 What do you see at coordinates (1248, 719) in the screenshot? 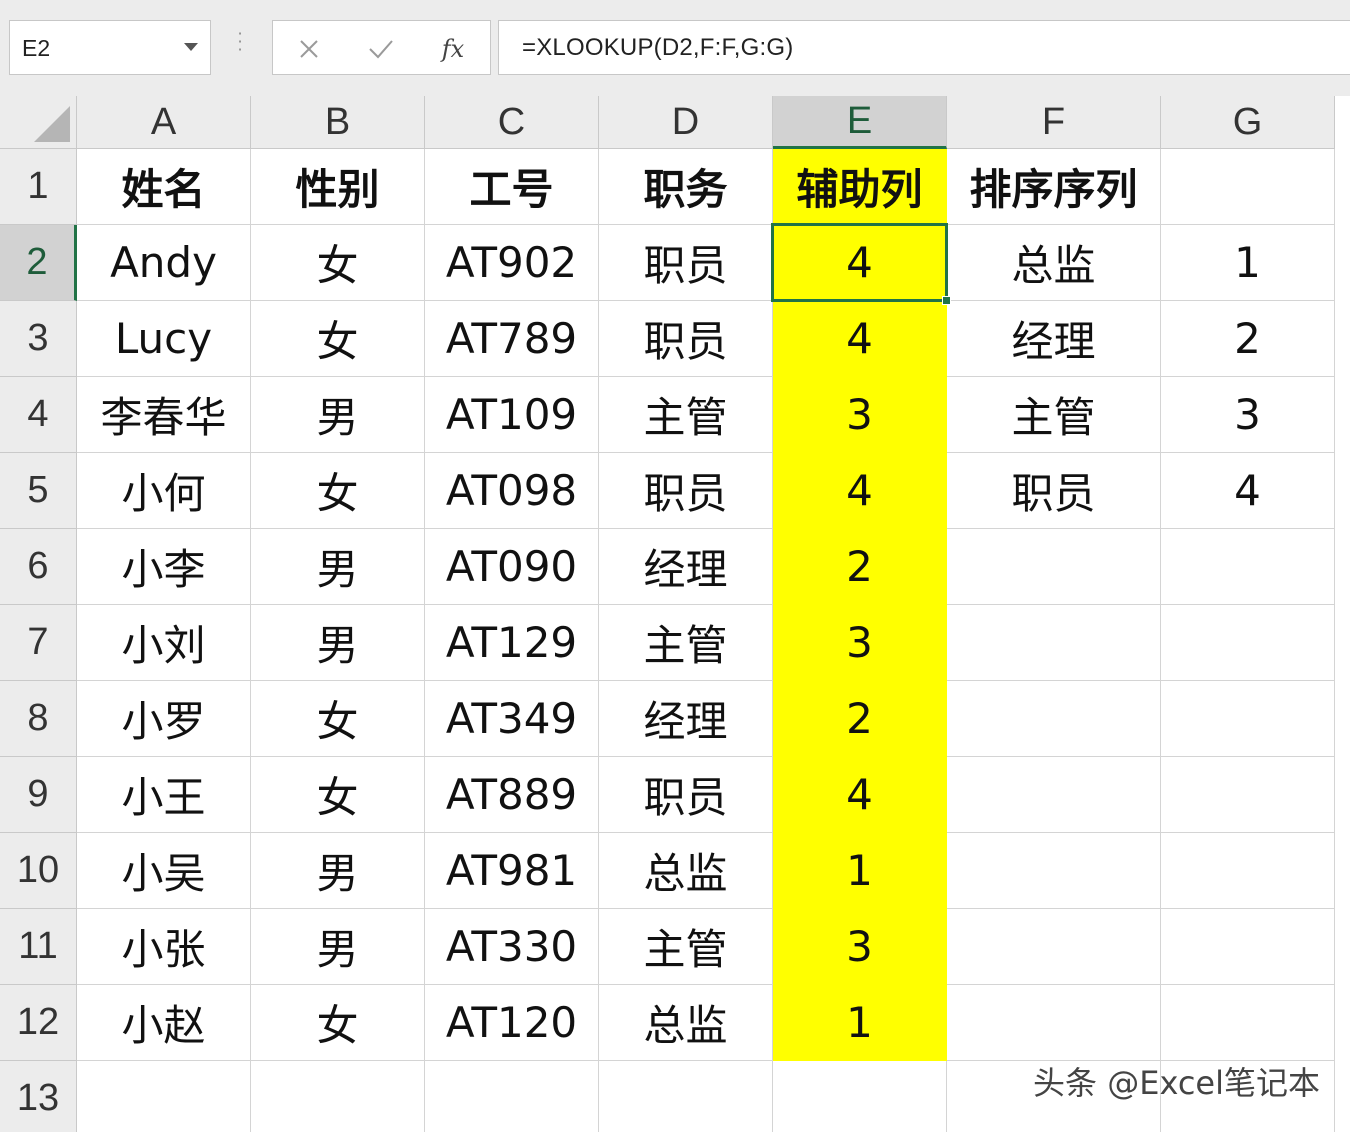
I see `cell-g8` at bounding box center [1248, 719].